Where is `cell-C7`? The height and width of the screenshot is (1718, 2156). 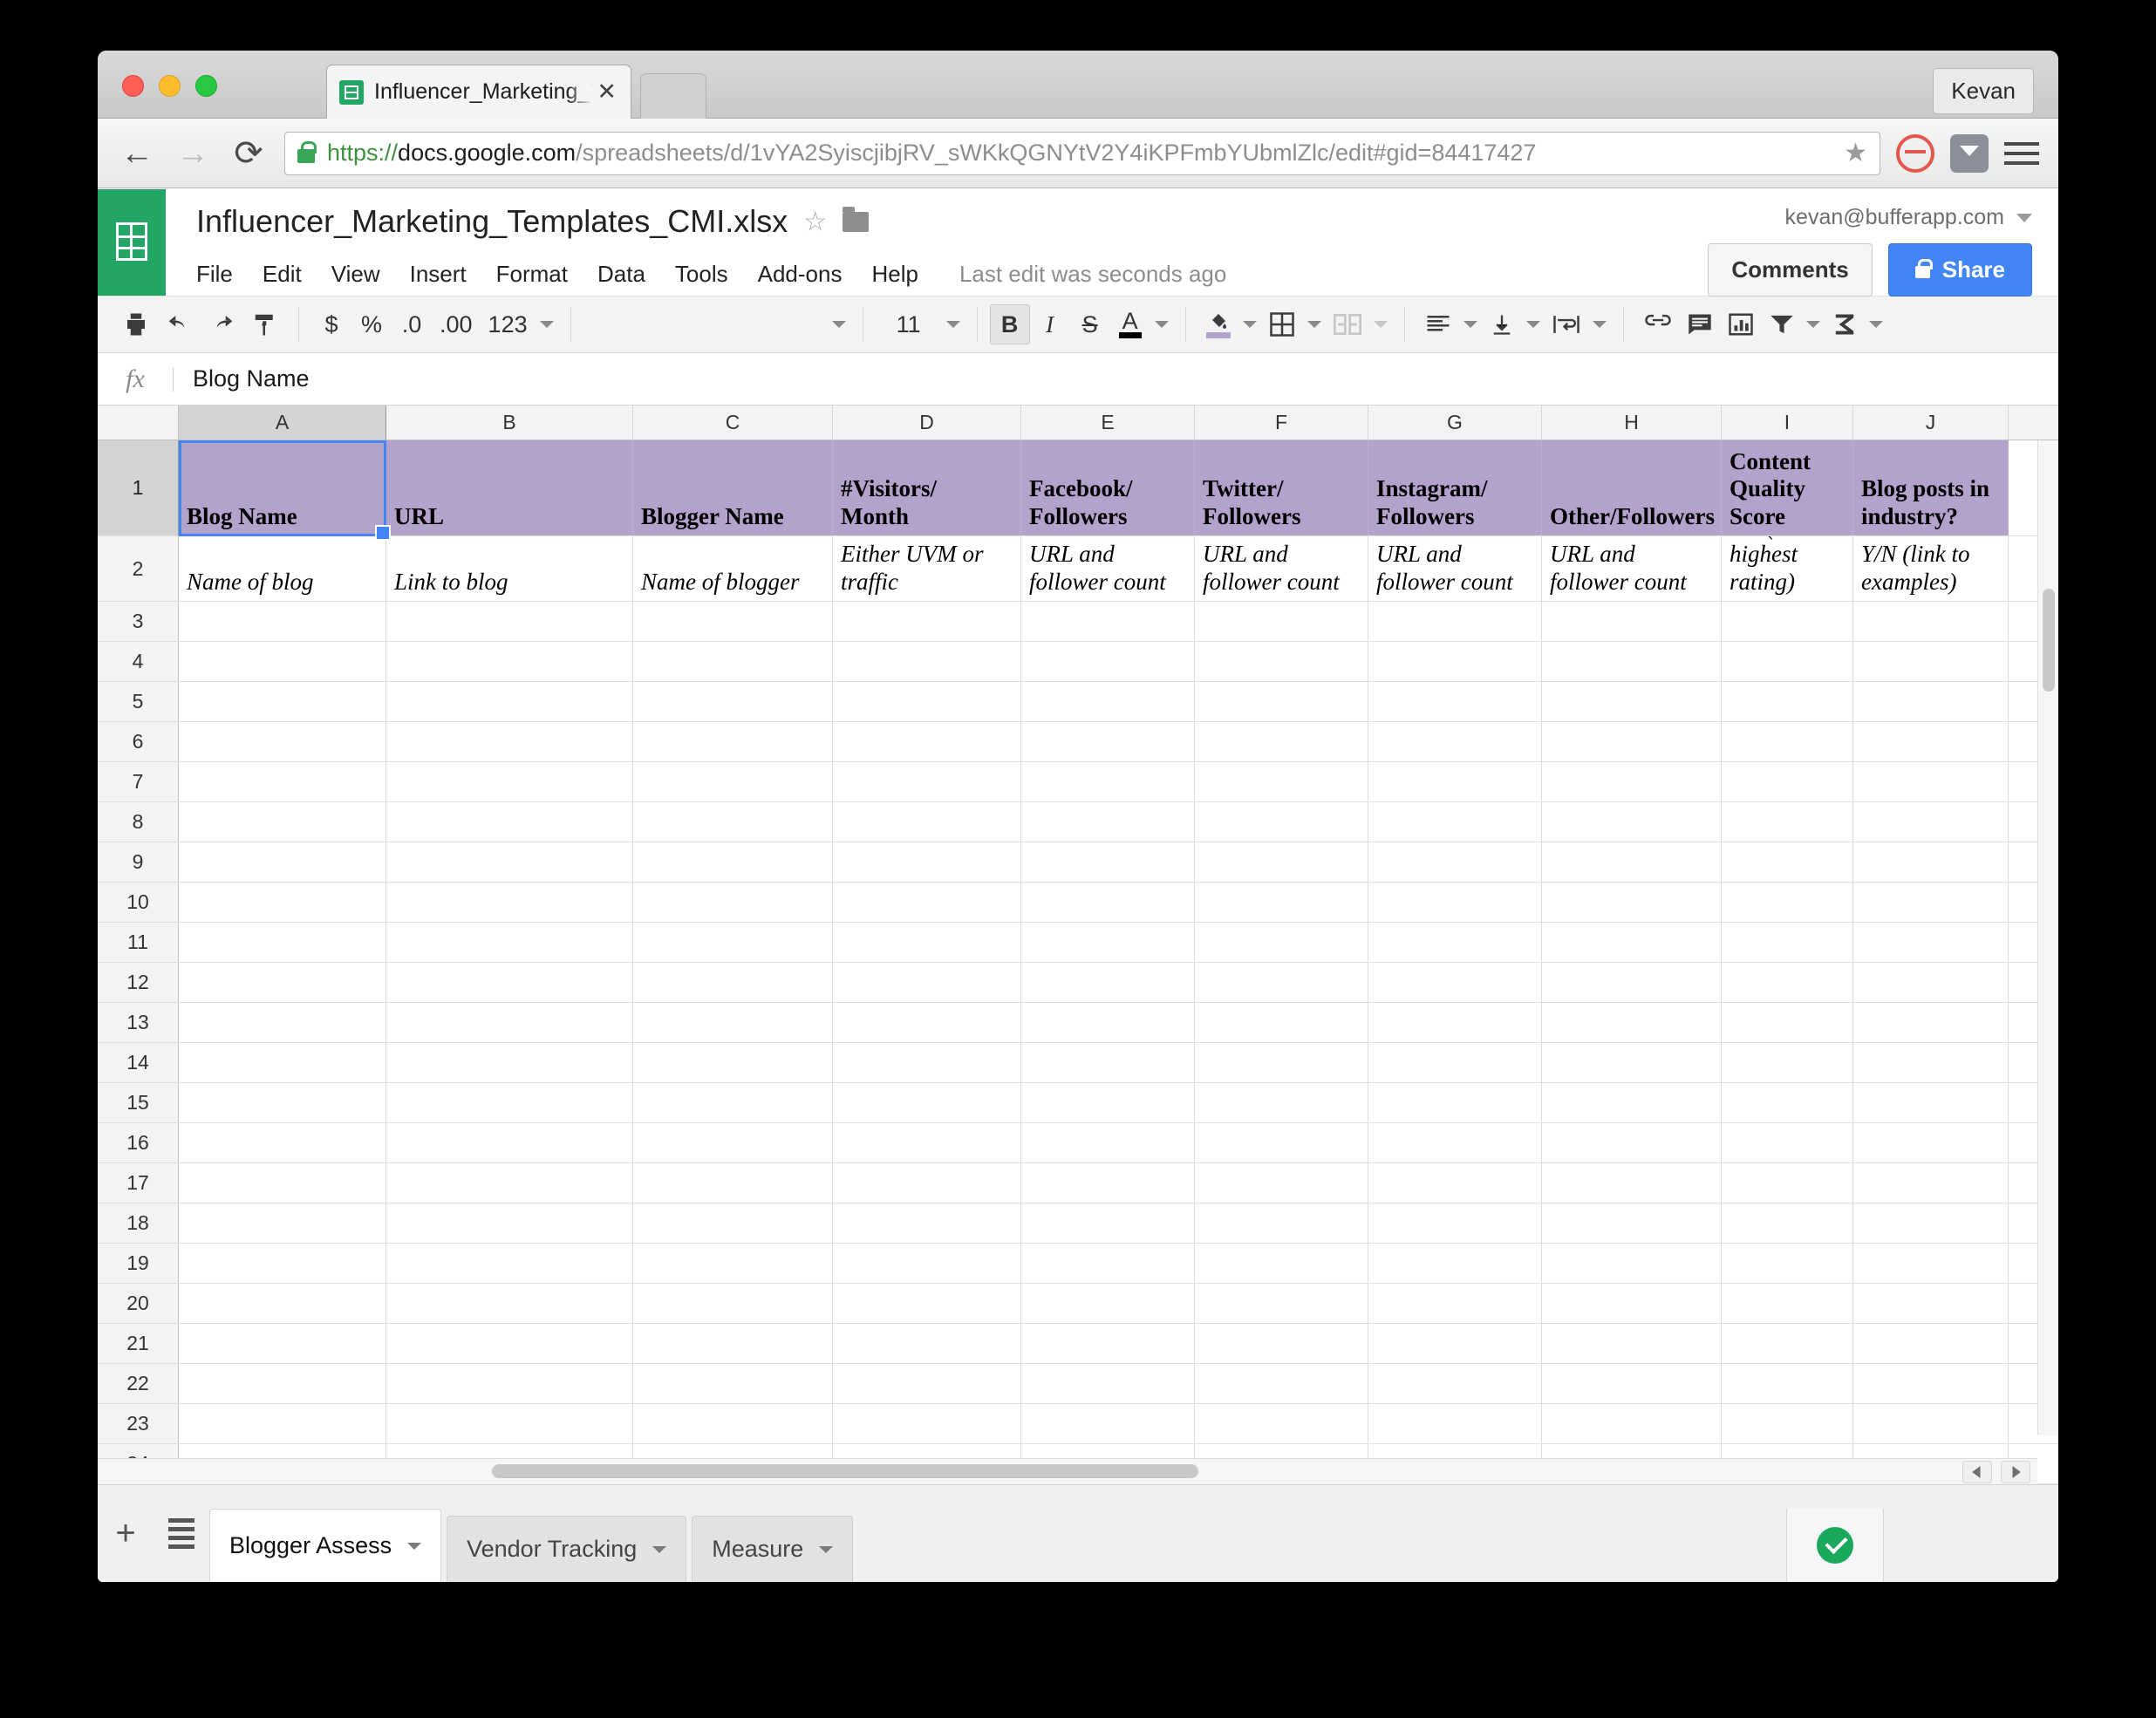
cell-C7 is located at coordinates (733, 781).